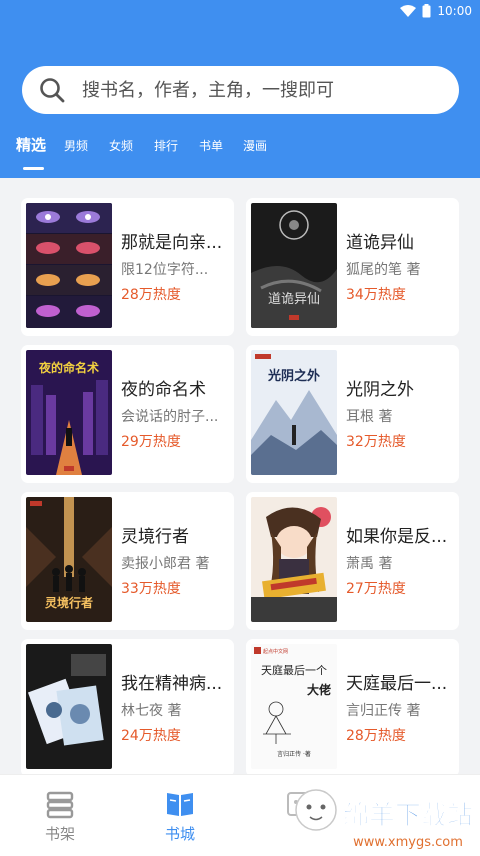  What do you see at coordinates (426, 11) in the screenshot?
I see `battery-icon` at bounding box center [426, 11].